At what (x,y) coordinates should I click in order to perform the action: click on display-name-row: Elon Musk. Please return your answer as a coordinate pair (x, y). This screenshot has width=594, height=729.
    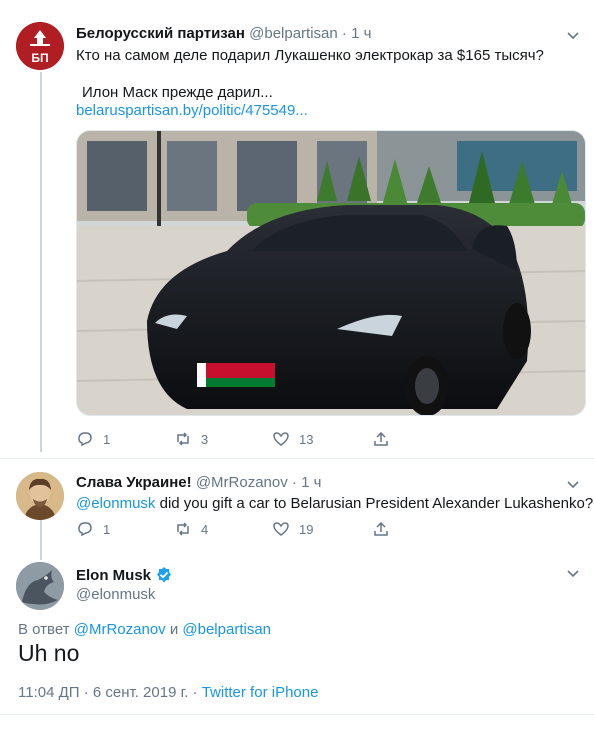
    Looking at the image, I should click on (124, 575).